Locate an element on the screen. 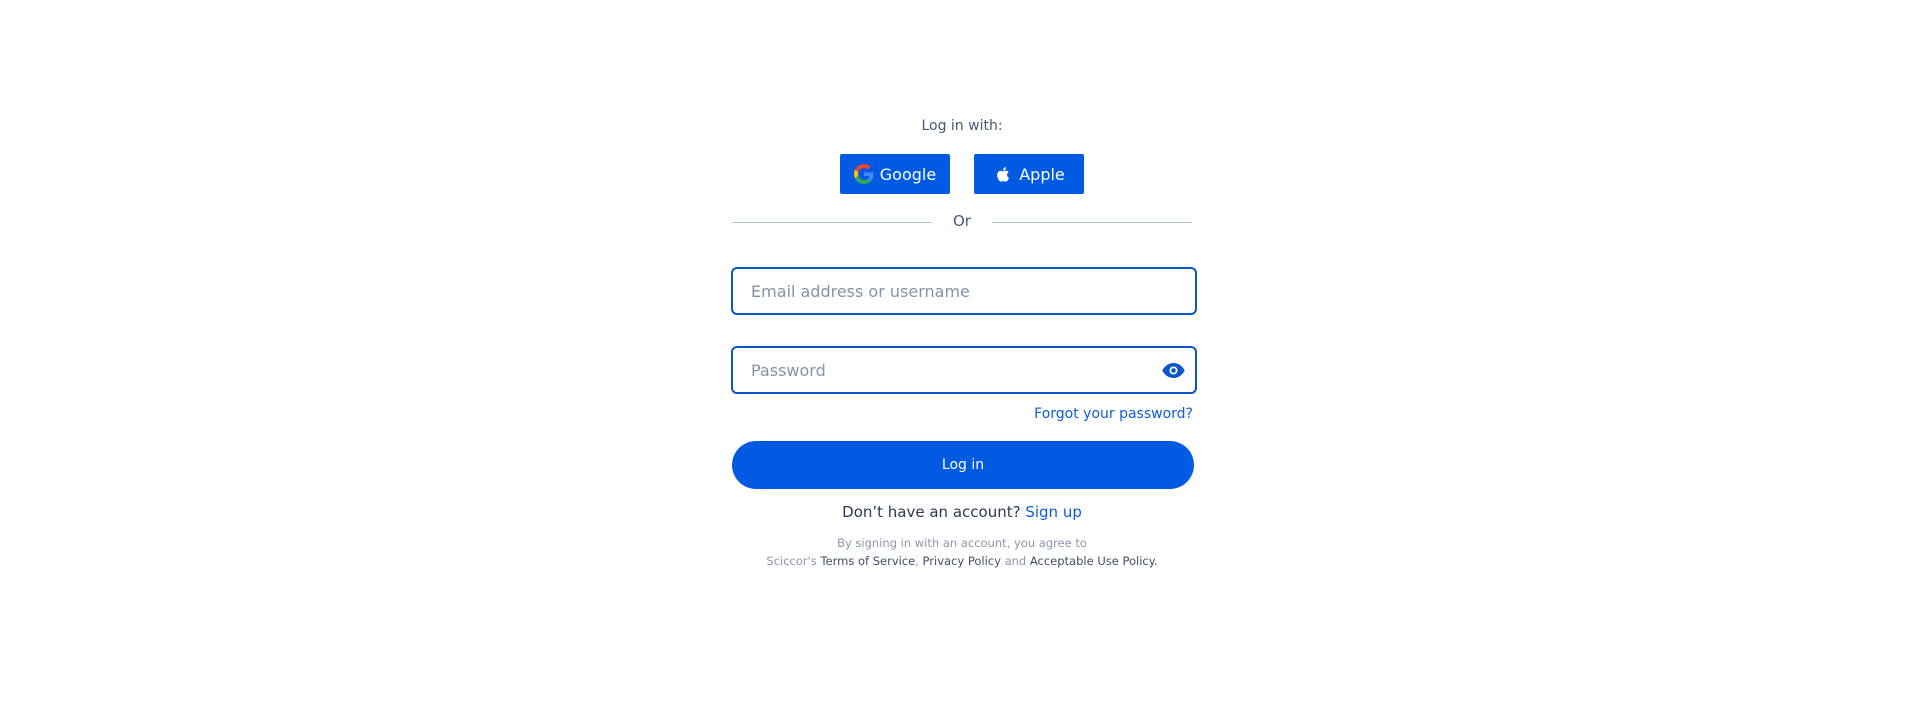  password-field-wrapper is located at coordinates (964, 370).